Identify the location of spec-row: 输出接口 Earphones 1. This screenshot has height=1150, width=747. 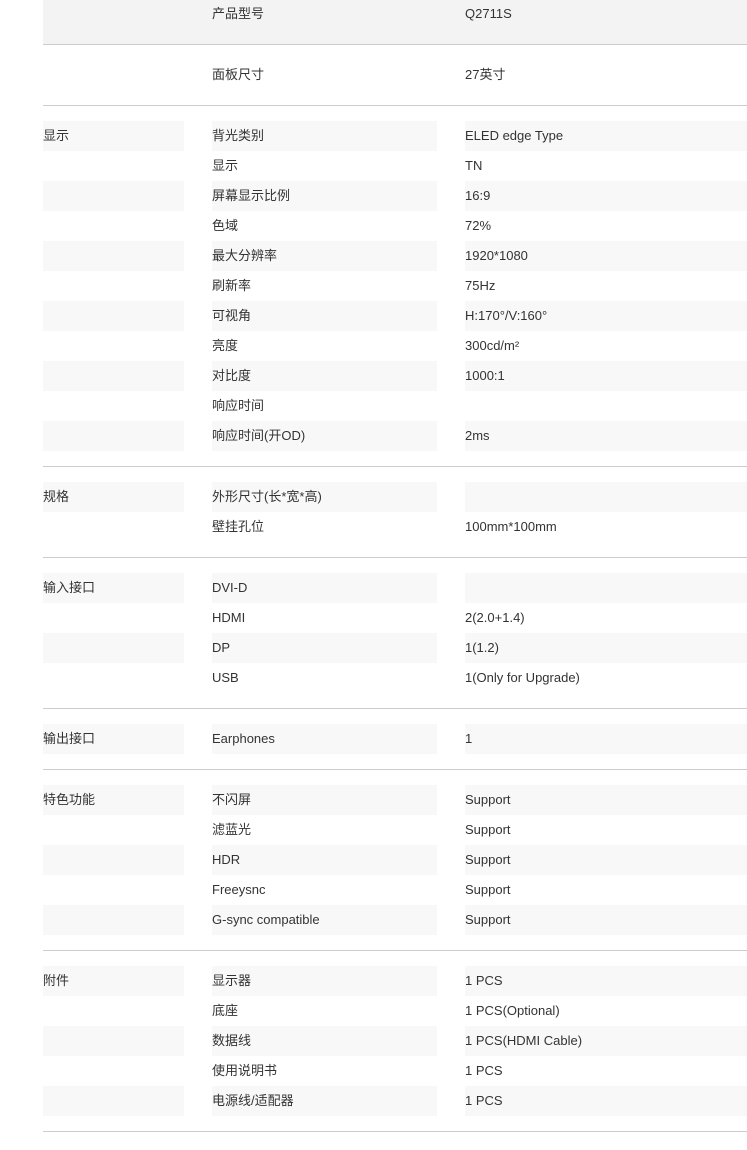
(395, 739).